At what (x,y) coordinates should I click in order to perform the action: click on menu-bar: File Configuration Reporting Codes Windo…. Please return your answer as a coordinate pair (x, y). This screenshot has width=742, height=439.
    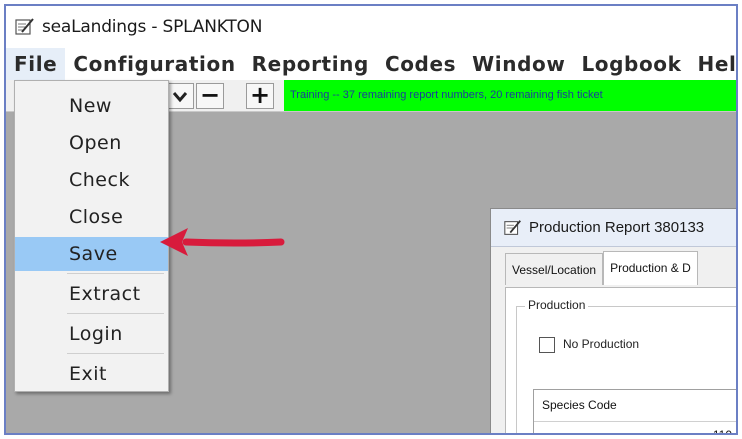
    Looking at the image, I should click on (371, 64).